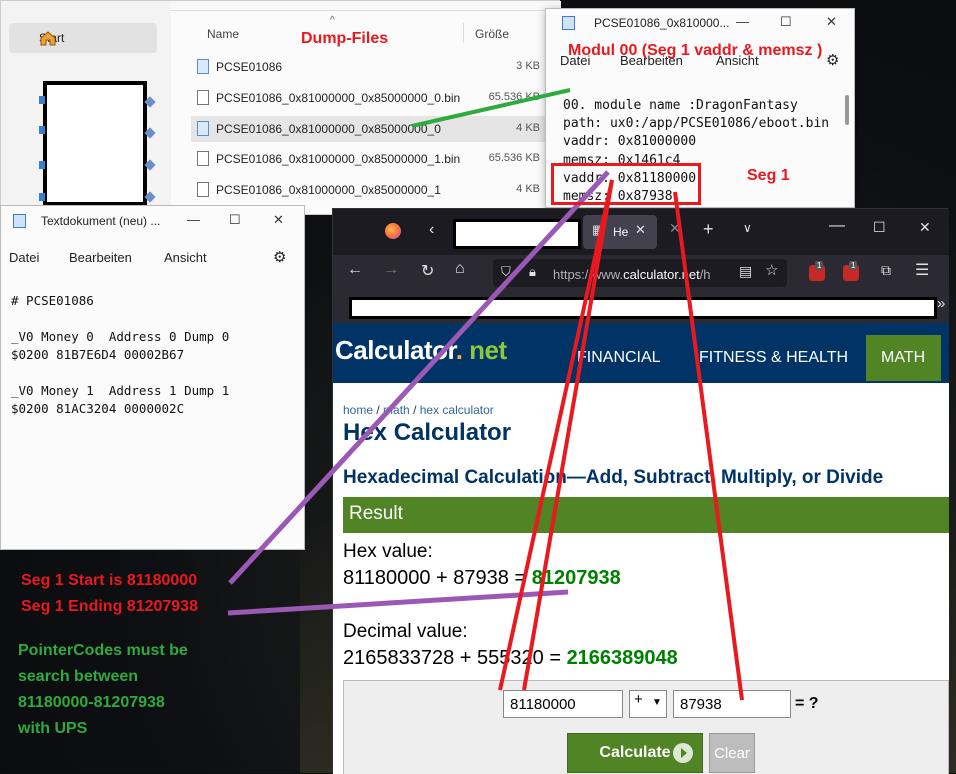 The width and height of the screenshot is (956, 774). I want to click on crumb-home: home, so click(358, 410).